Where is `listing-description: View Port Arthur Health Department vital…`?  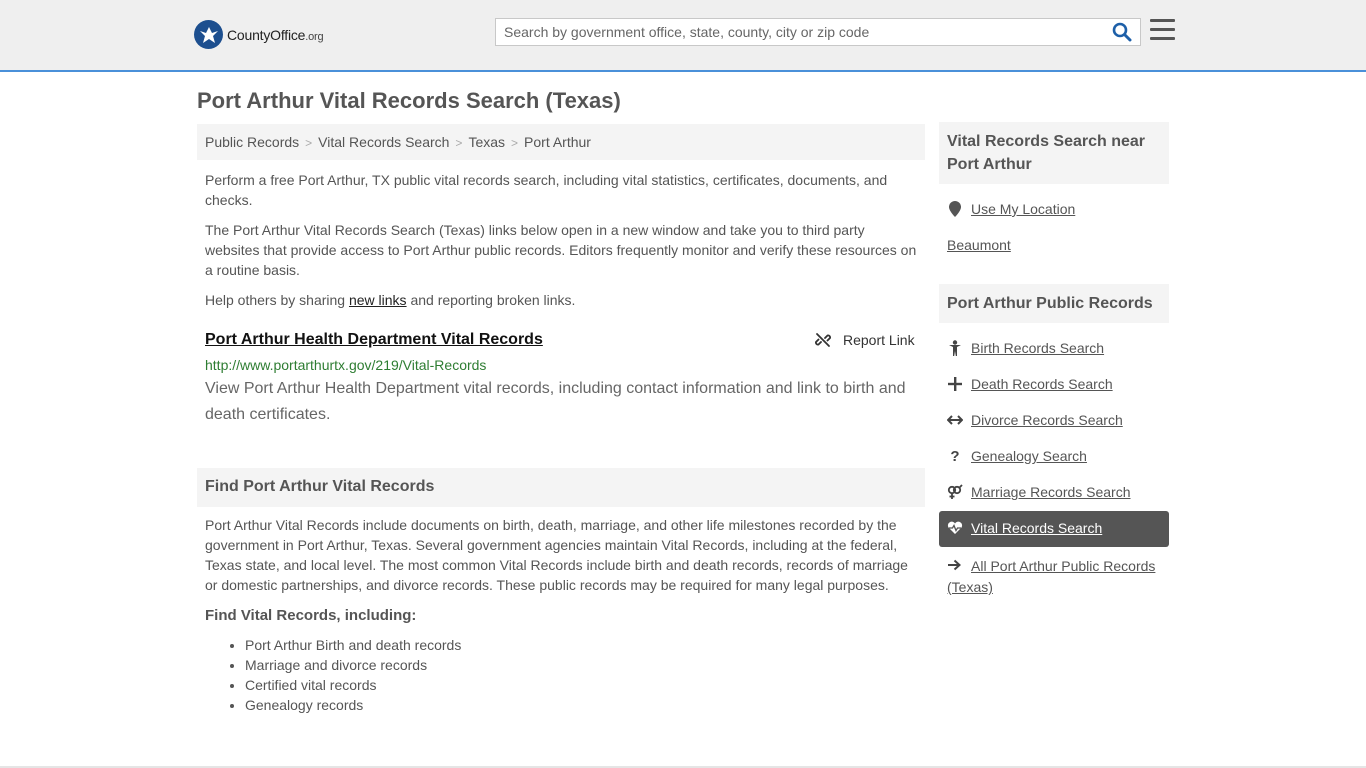 listing-description: View Port Arthur Health Department vital… is located at coordinates (555, 401).